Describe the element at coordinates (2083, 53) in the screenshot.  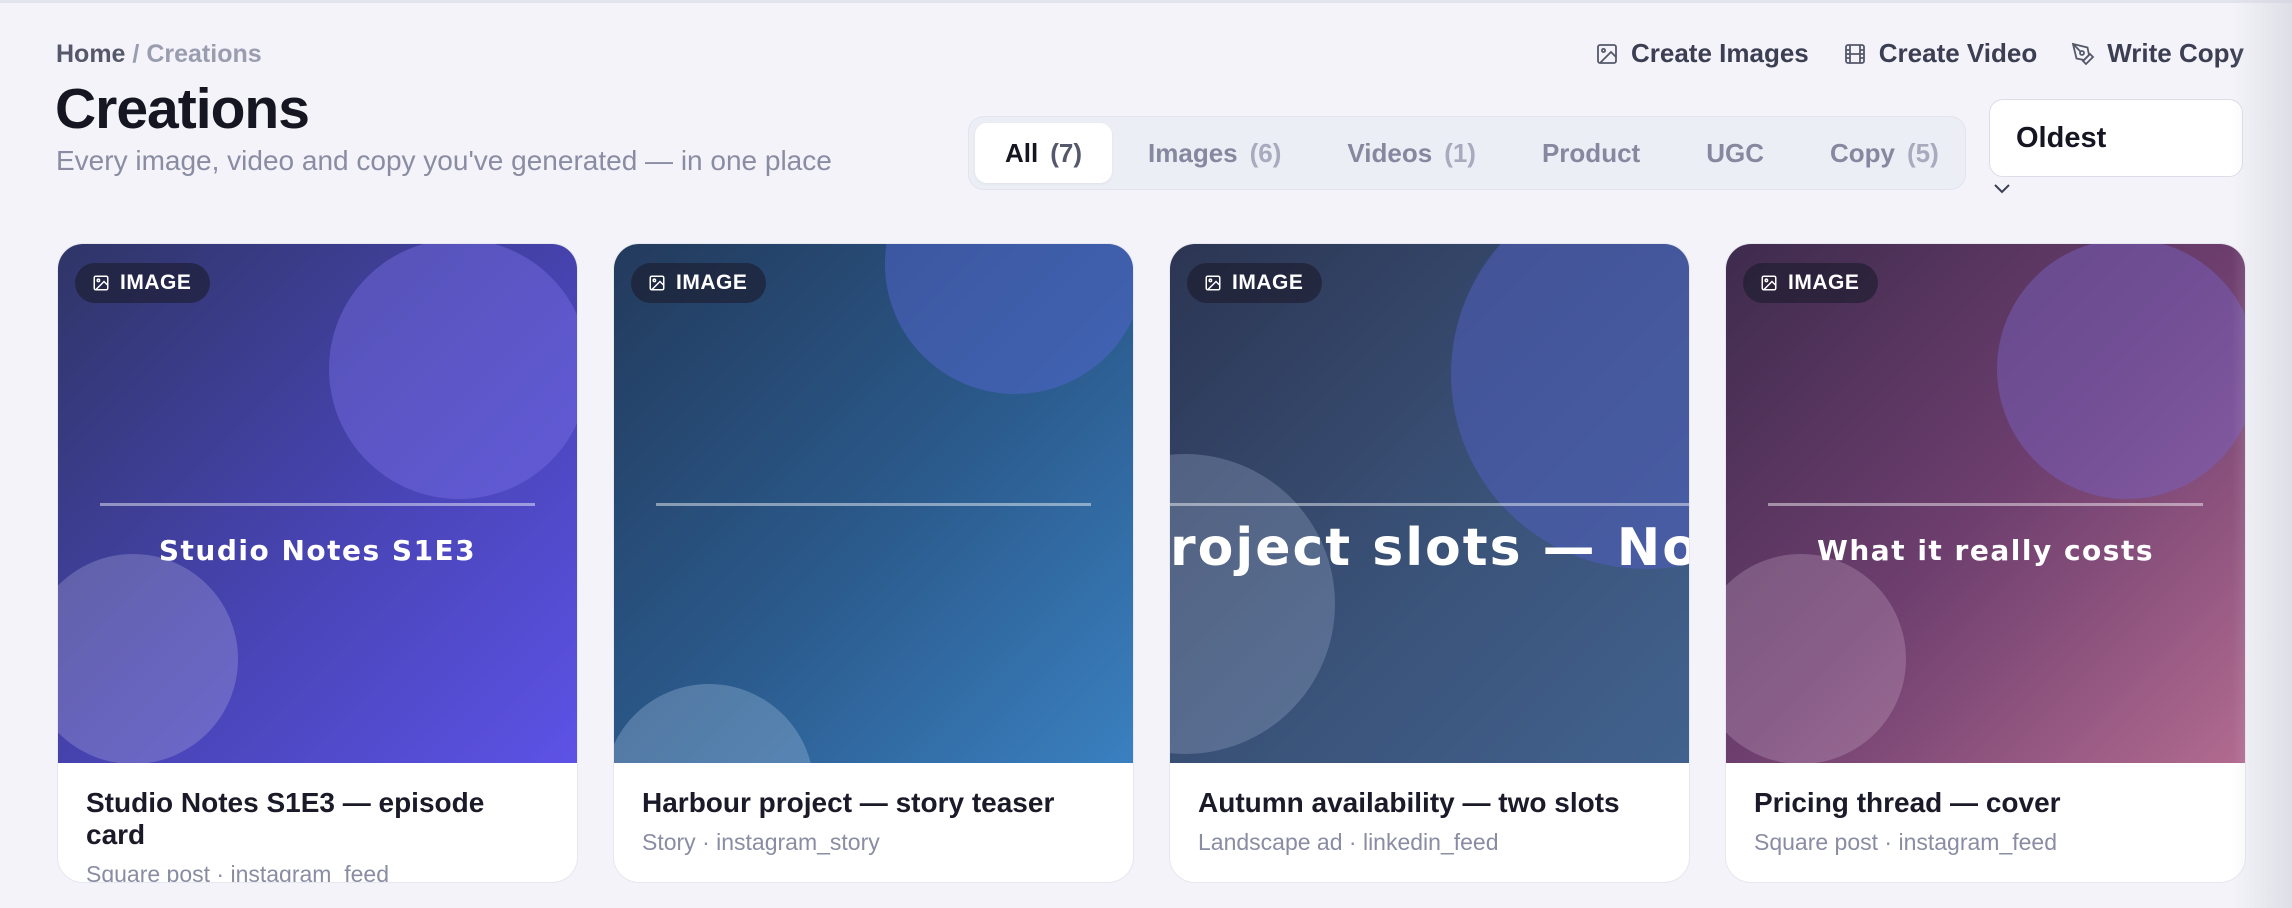
I see `pen-icon` at that location.